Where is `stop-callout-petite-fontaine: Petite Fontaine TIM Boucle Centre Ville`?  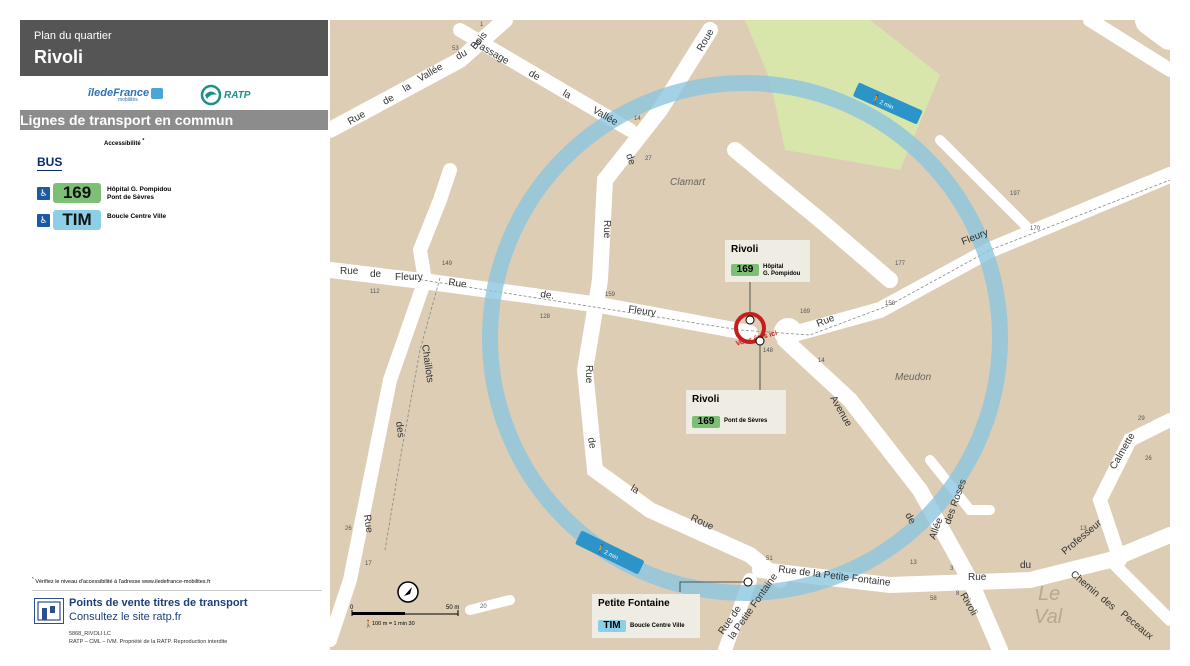
stop-callout-petite-fontaine: Petite Fontaine TIM Boucle Centre Ville is located at coordinates (646, 616).